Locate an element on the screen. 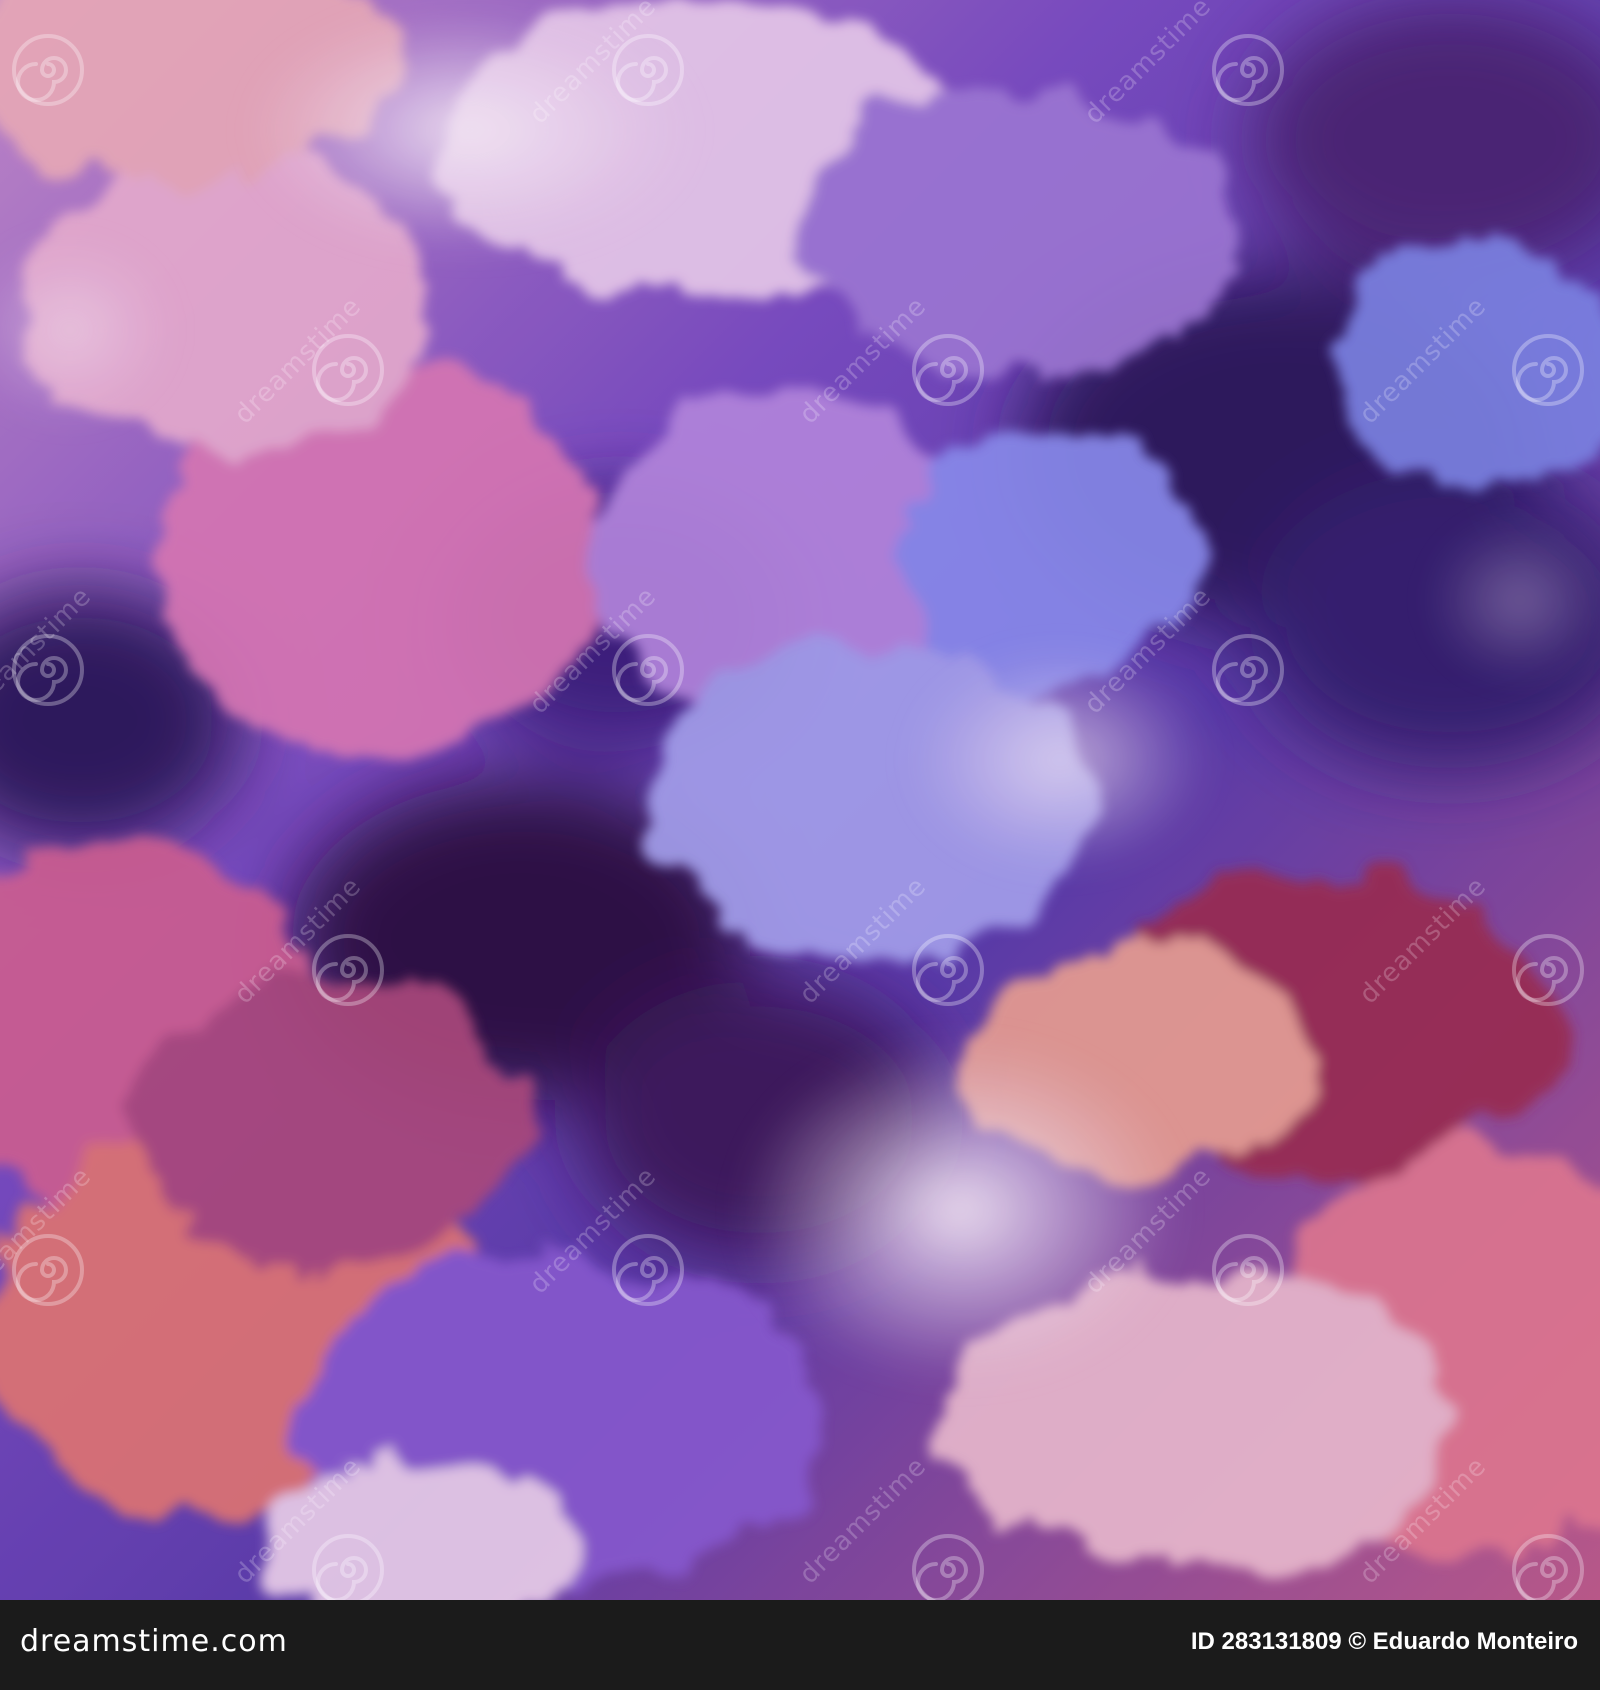 This screenshot has height=1690, width=1600. image-credit: ID 283131809 © Eduardo Monteiro is located at coordinates (1384, 1641).